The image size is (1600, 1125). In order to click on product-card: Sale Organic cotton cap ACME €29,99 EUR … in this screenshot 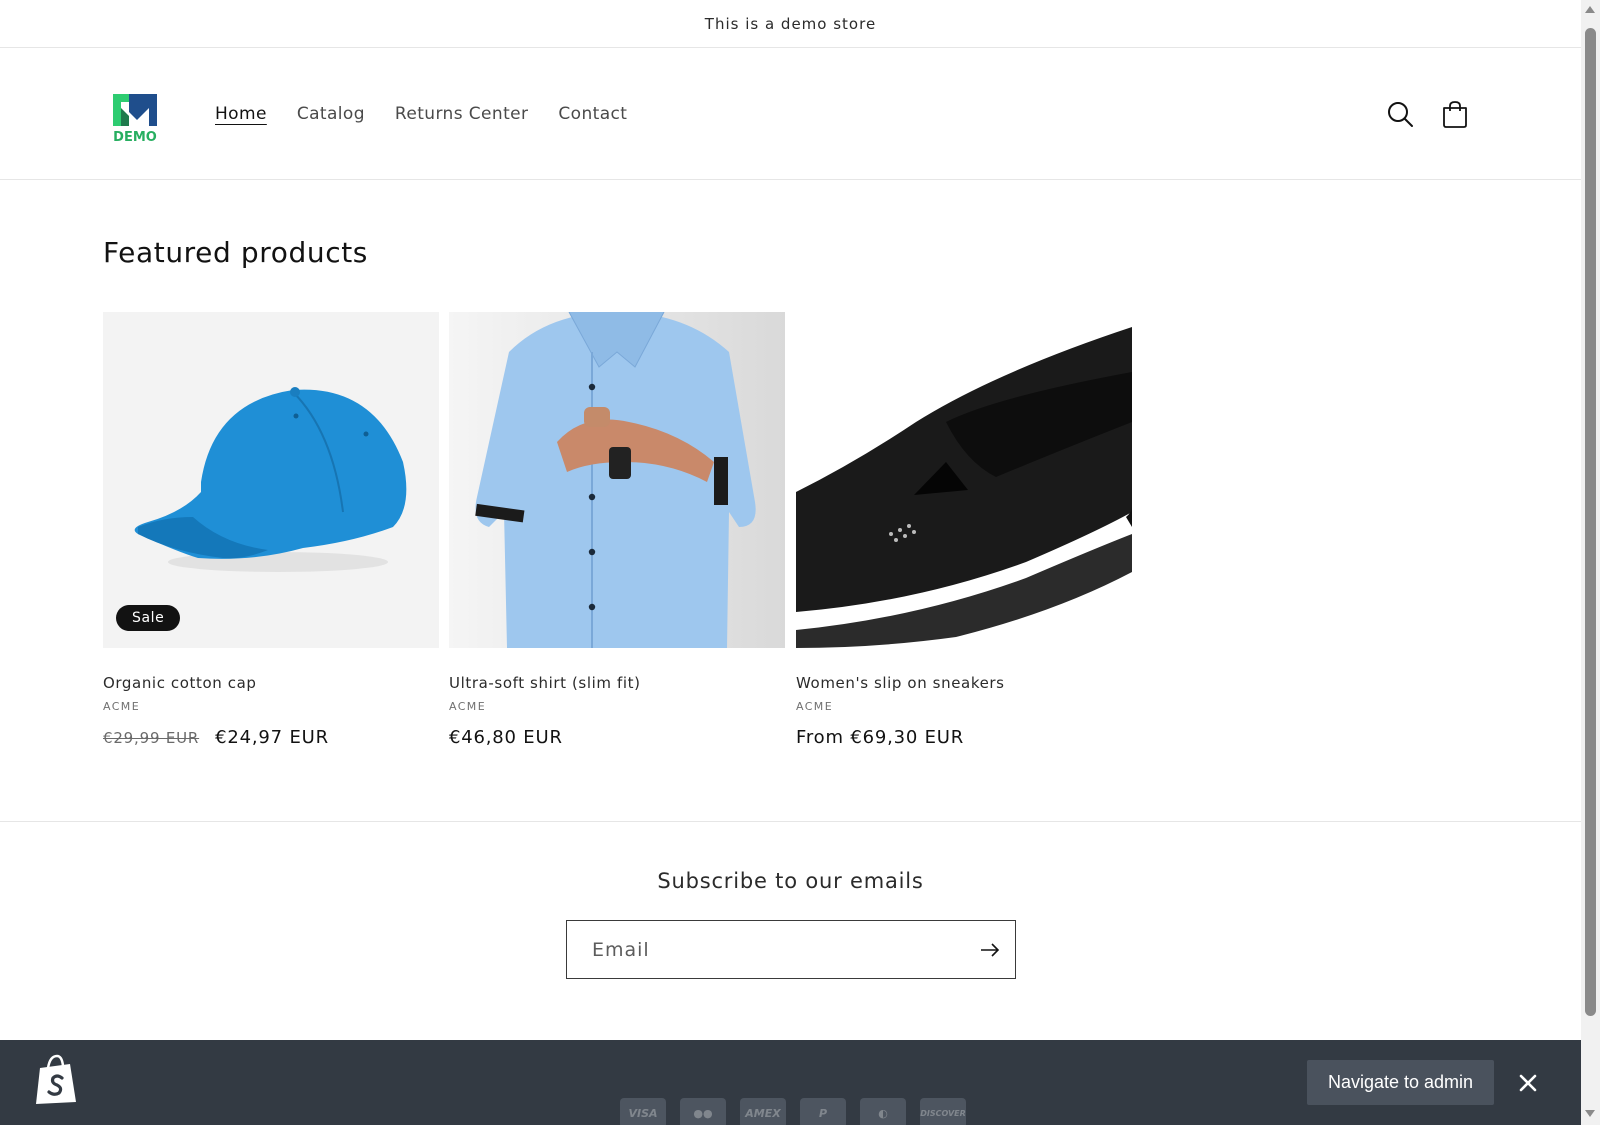, I will do `click(271, 530)`.